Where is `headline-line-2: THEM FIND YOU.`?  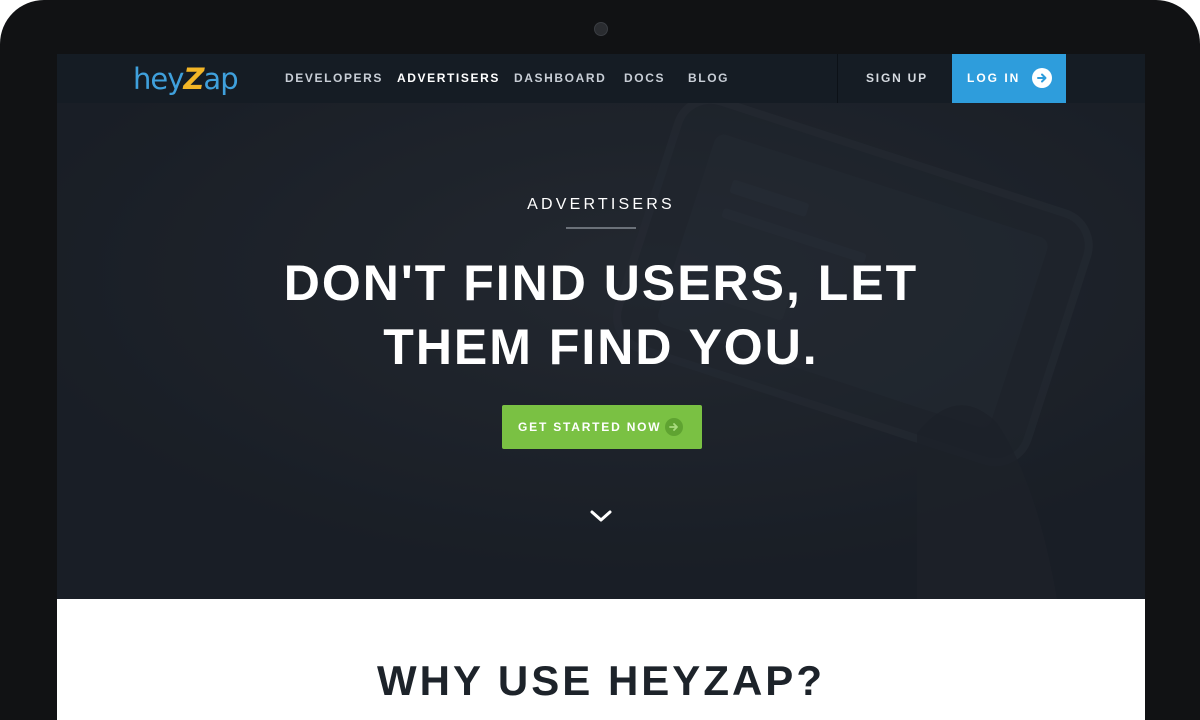
headline-line-2: THEM FIND YOU. is located at coordinates (601, 347).